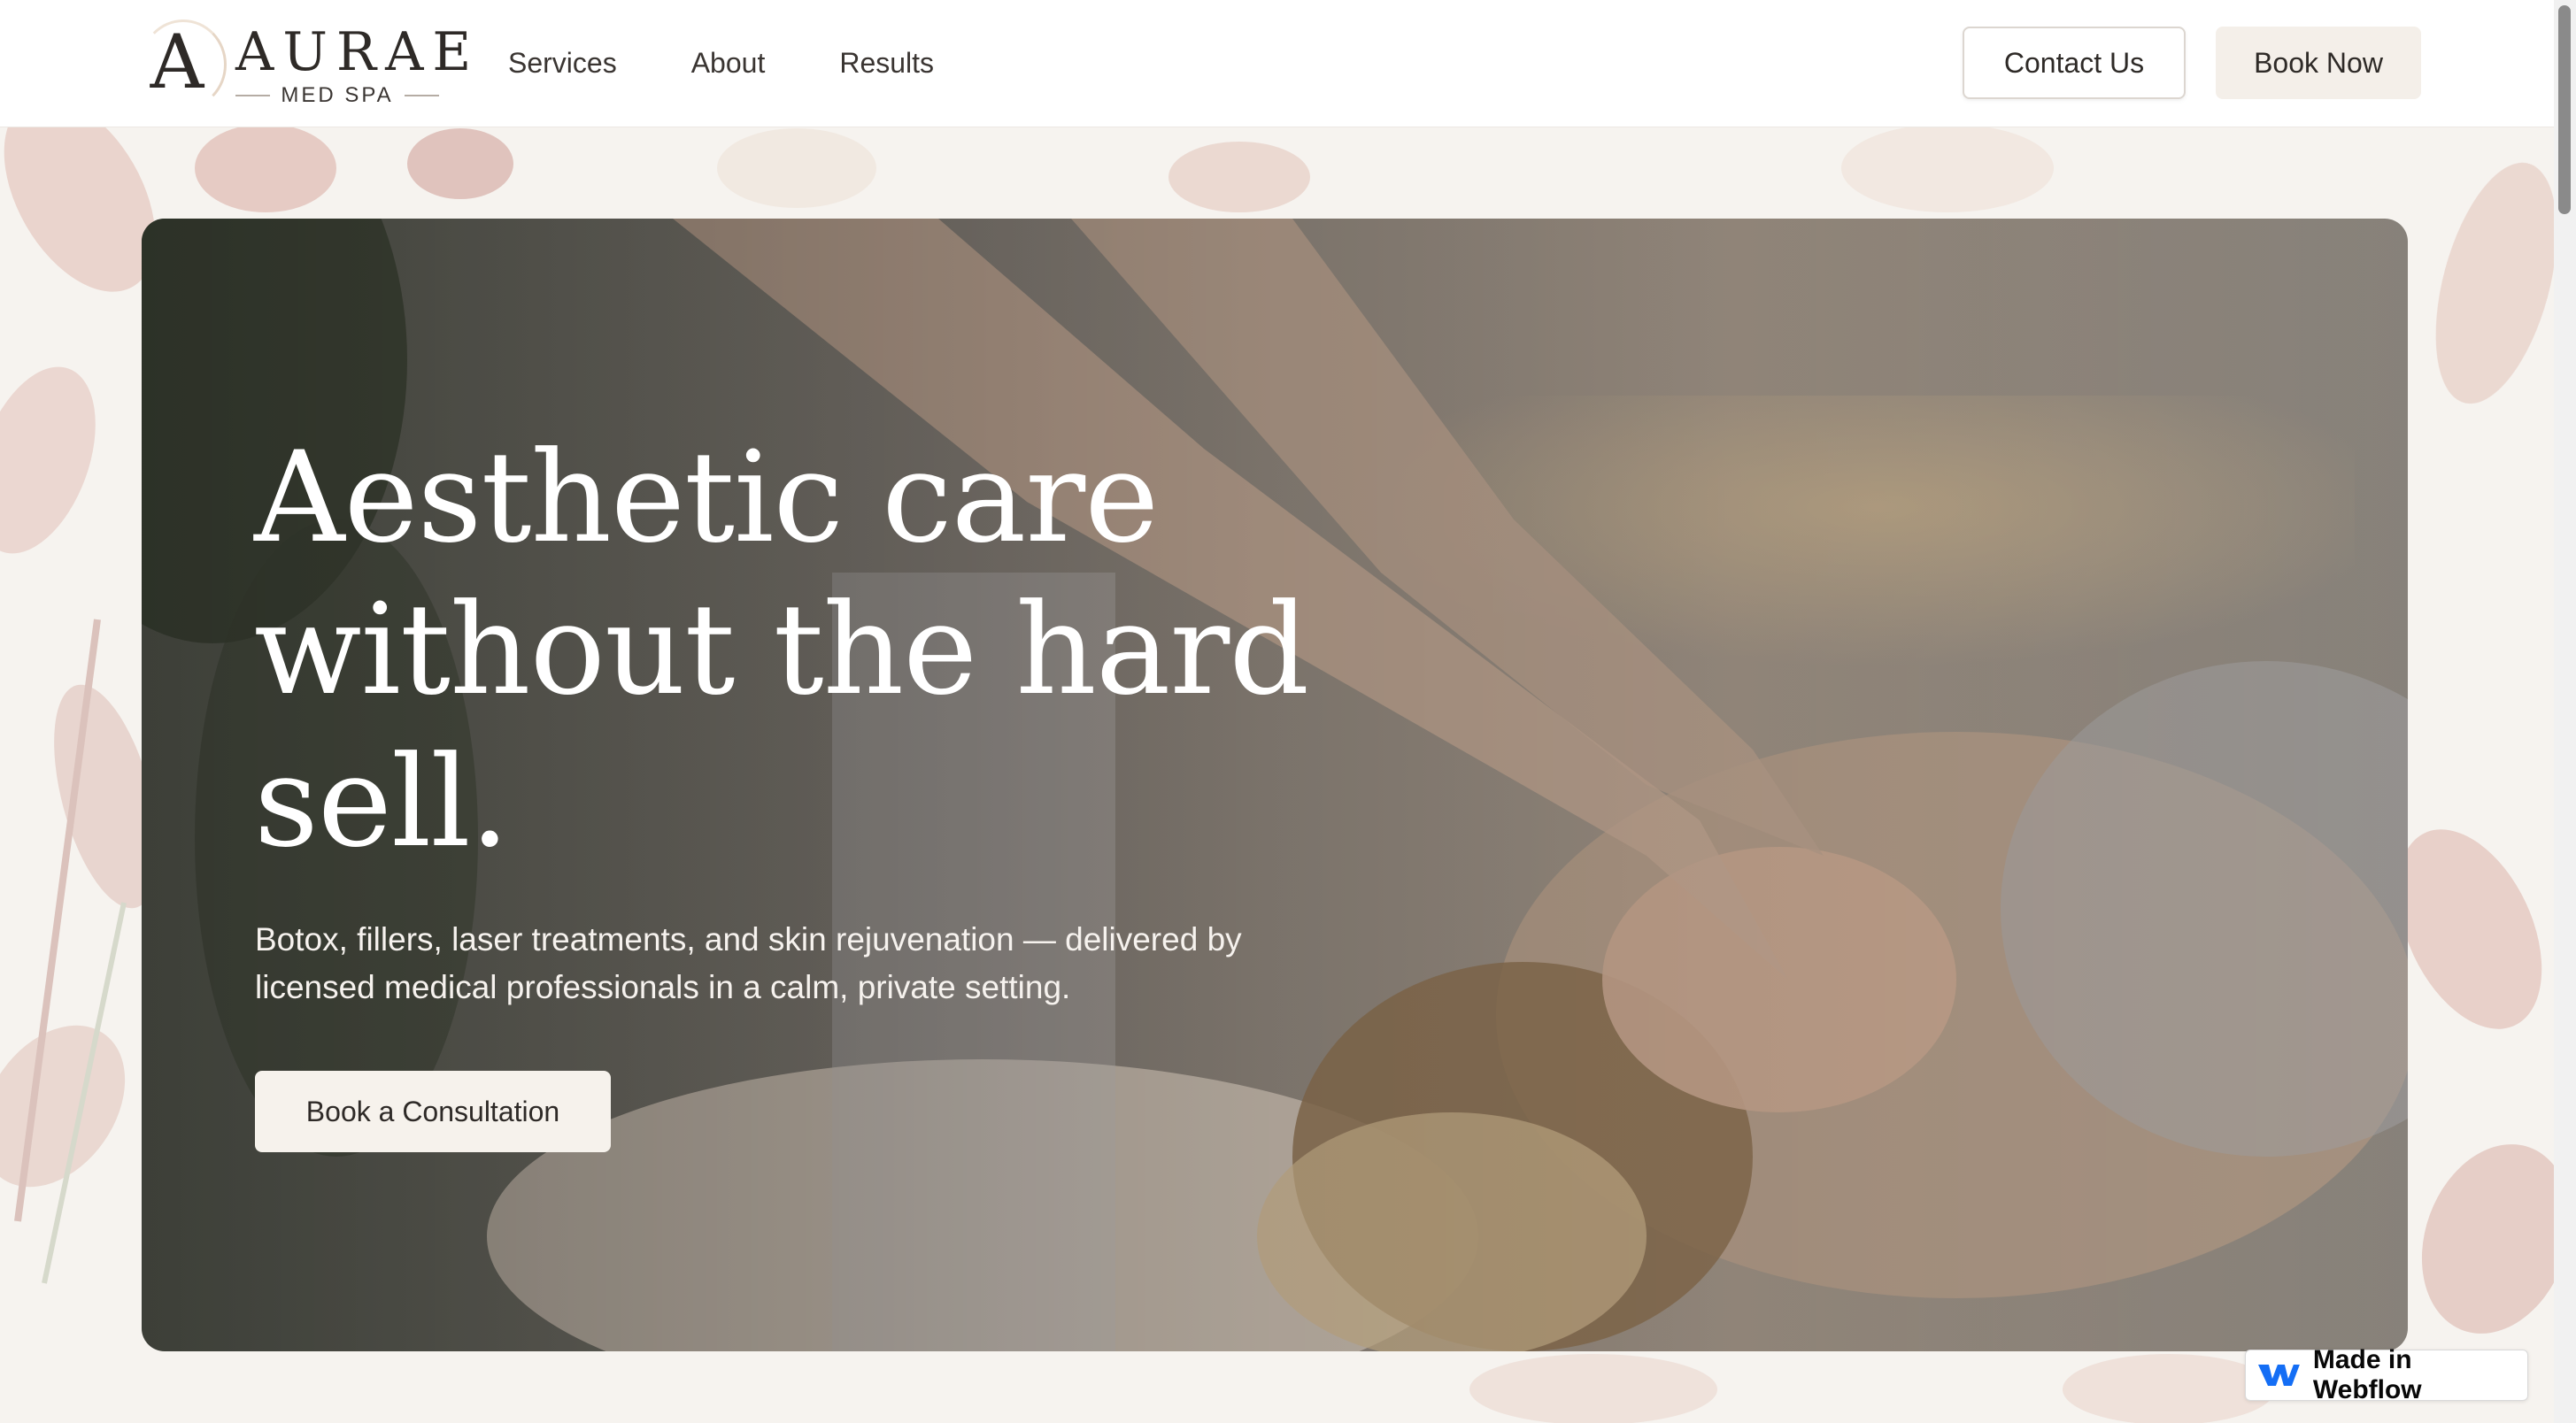 The width and height of the screenshot is (2576, 1423). I want to click on nav-link-results: Results, so click(886, 63).